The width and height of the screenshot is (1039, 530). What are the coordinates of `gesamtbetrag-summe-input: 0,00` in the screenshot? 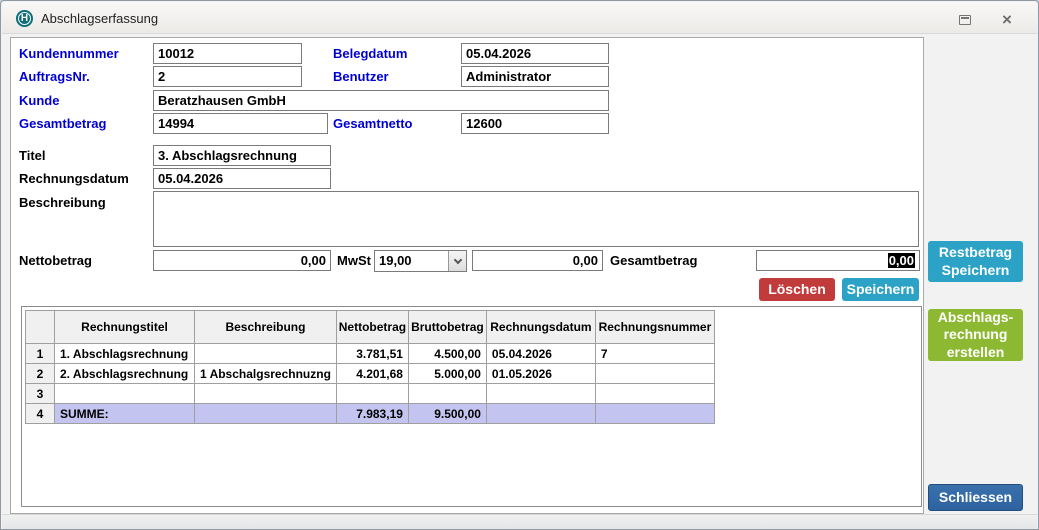 It's located at (838, 260).